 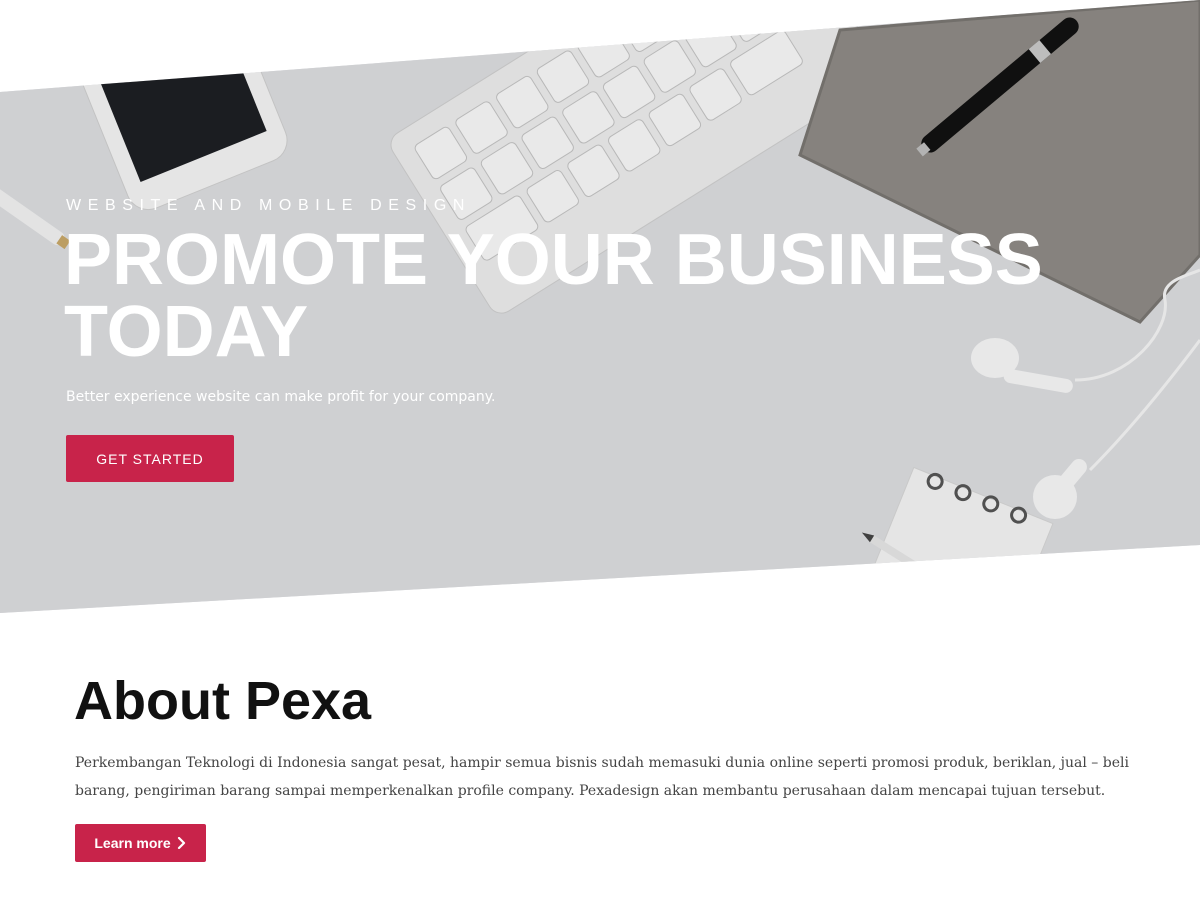 I want to click on hero-eyebrow: WEBSITE AND MOBILE DESIGN, so click(x=269, y=205).